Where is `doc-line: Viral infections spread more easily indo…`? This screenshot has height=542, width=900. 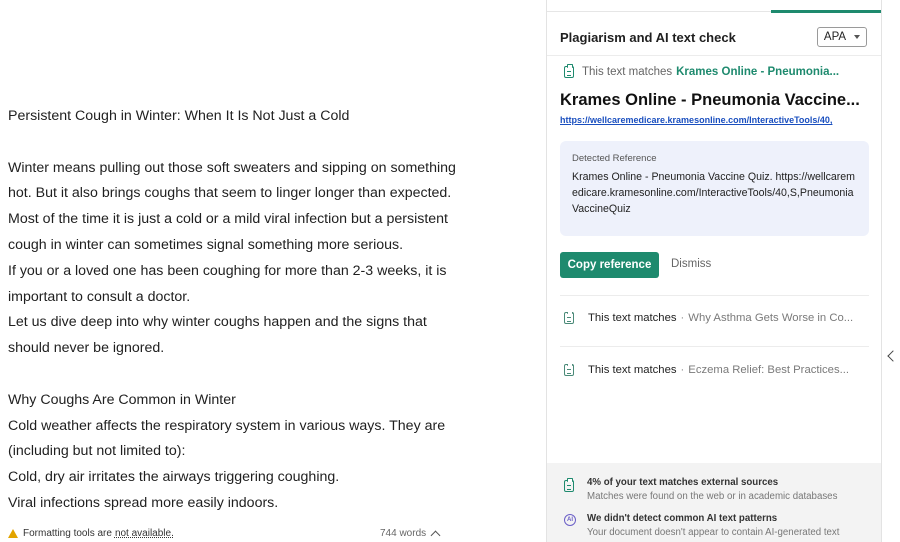
doc-line: Viral infections spread more easily indo… is located at coordinates (143, 502).